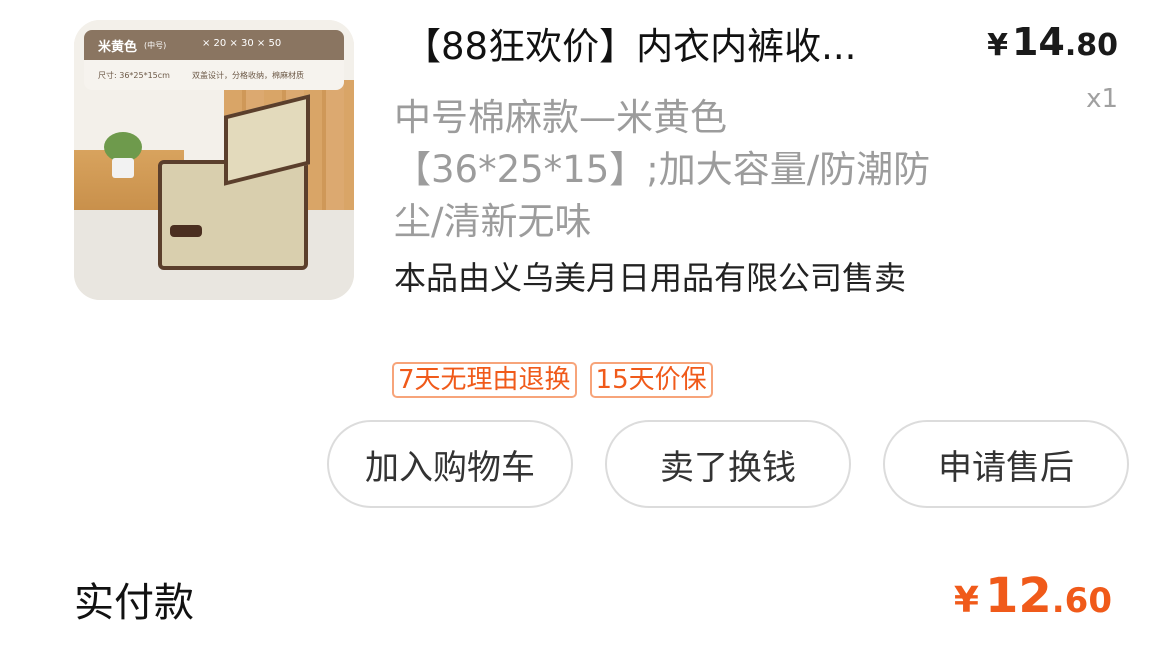 The image size is (1170, 659). I want to click on paid-integer: 12, so click(1018, 596).